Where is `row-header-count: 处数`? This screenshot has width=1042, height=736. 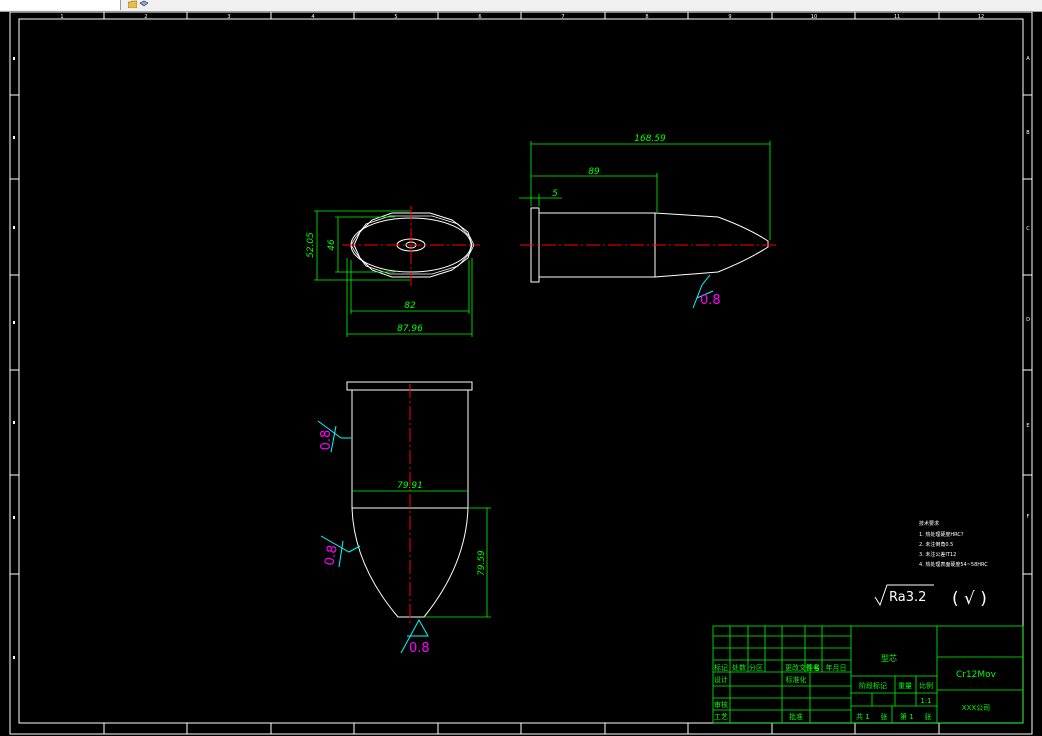
row-header-count: 处数 is located at coordinates (739, 667).